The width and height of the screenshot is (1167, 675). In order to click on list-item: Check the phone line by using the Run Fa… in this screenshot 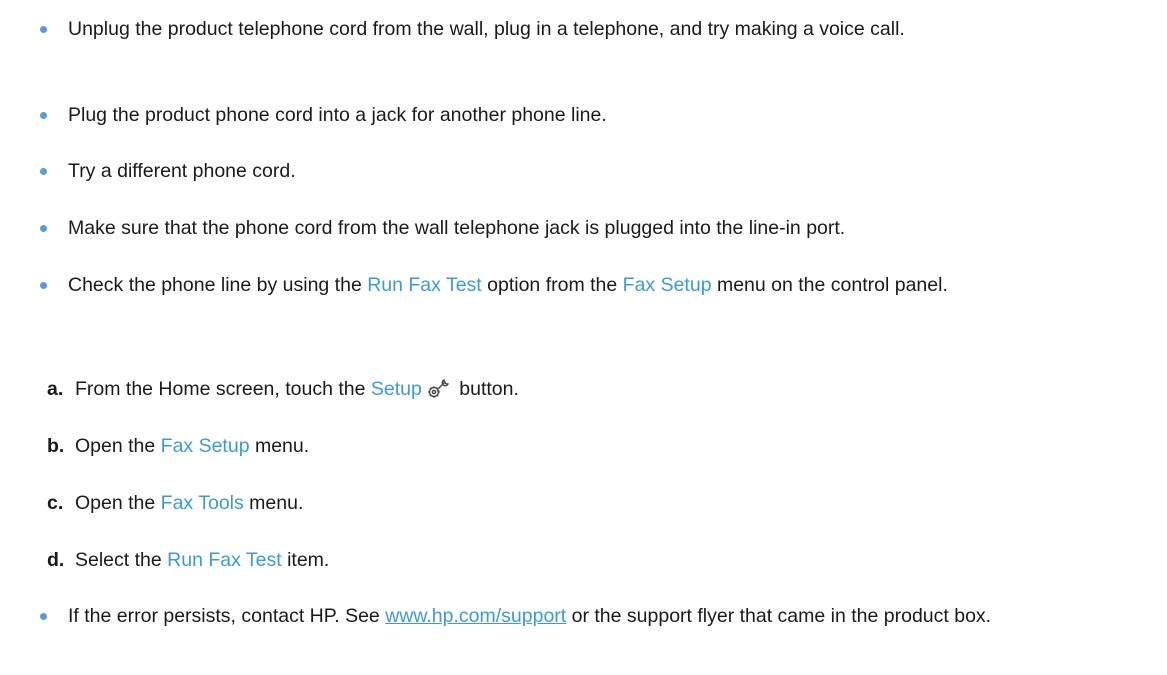, I will do `click(599, 285)`.